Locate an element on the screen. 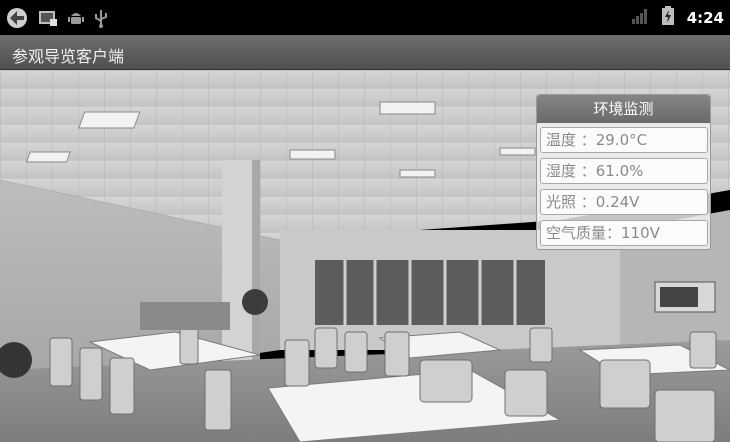  app-title: 参观导览客户端 is located at coordinates (68, 56).